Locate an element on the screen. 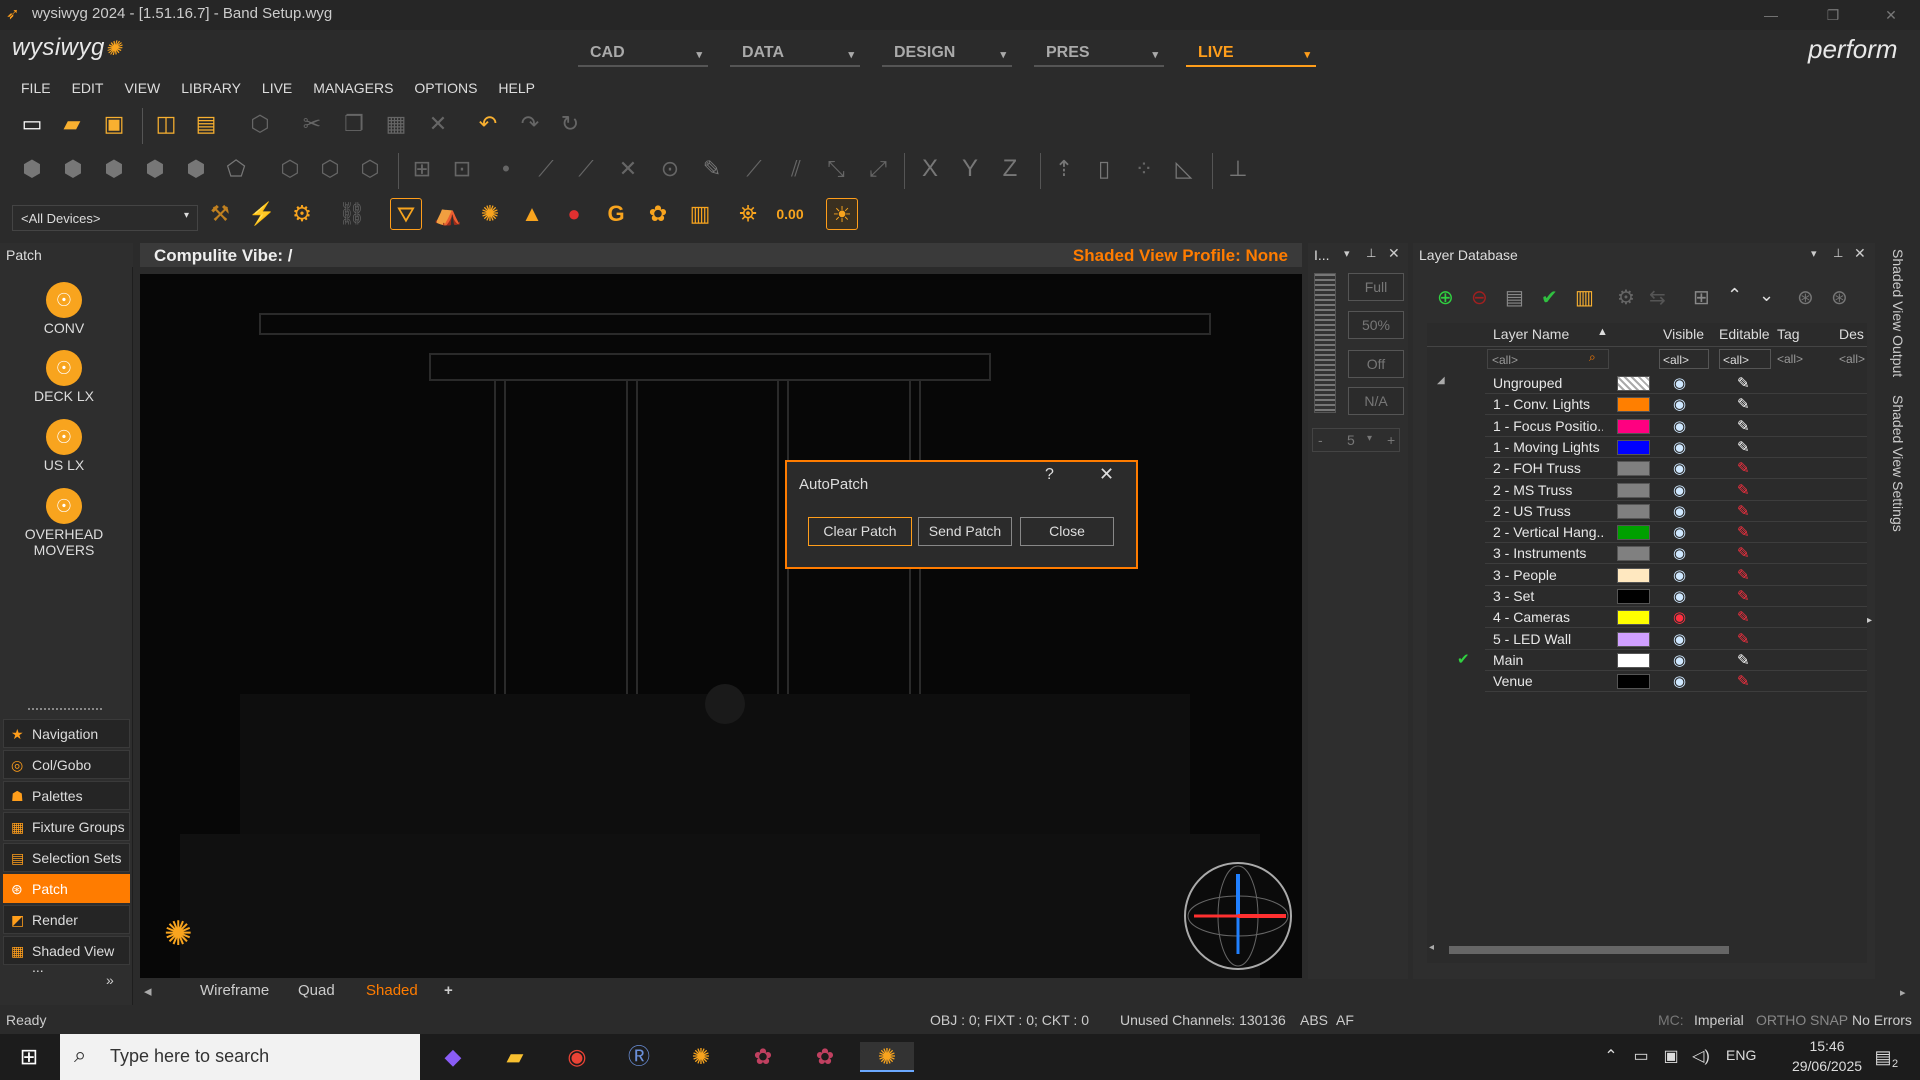 The image size is (1920, 1080). gobo-g-icon: G is located at coordinates (616, 214).